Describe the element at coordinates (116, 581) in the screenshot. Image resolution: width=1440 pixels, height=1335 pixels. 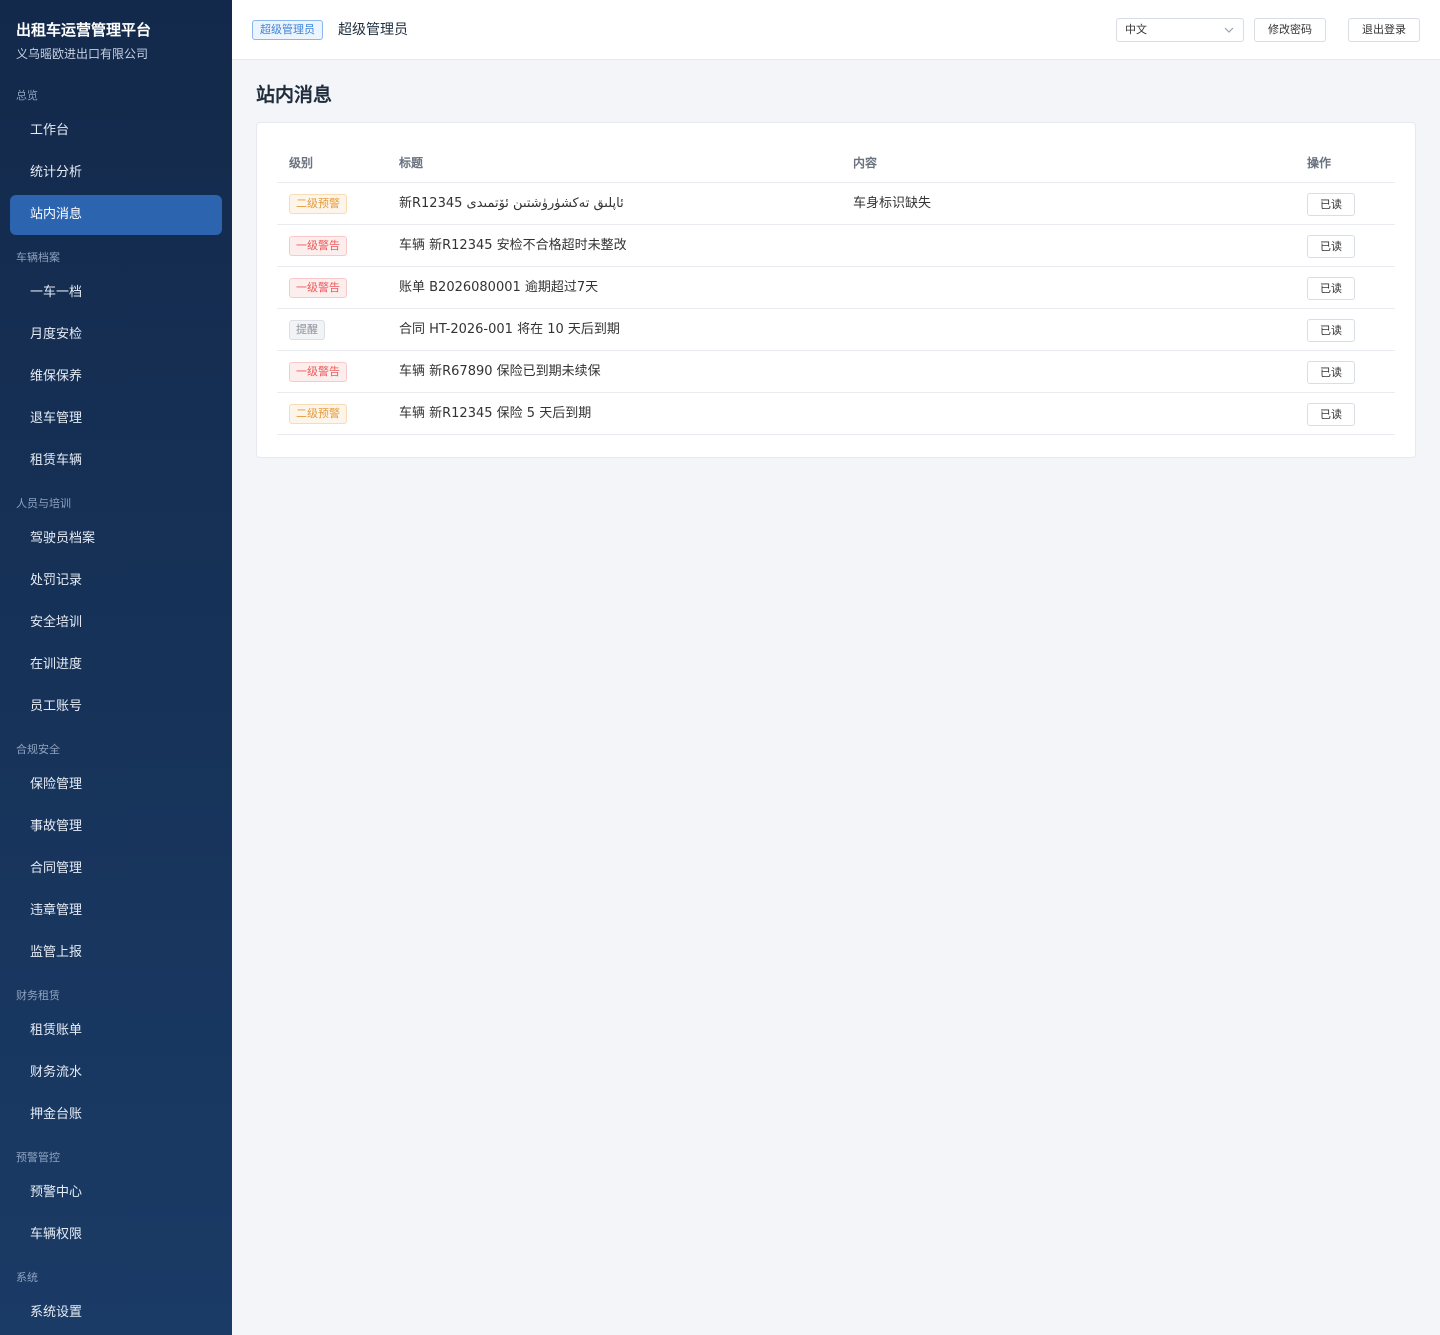
I see `sidebar-item-penalties: 处罚记录` at that location.